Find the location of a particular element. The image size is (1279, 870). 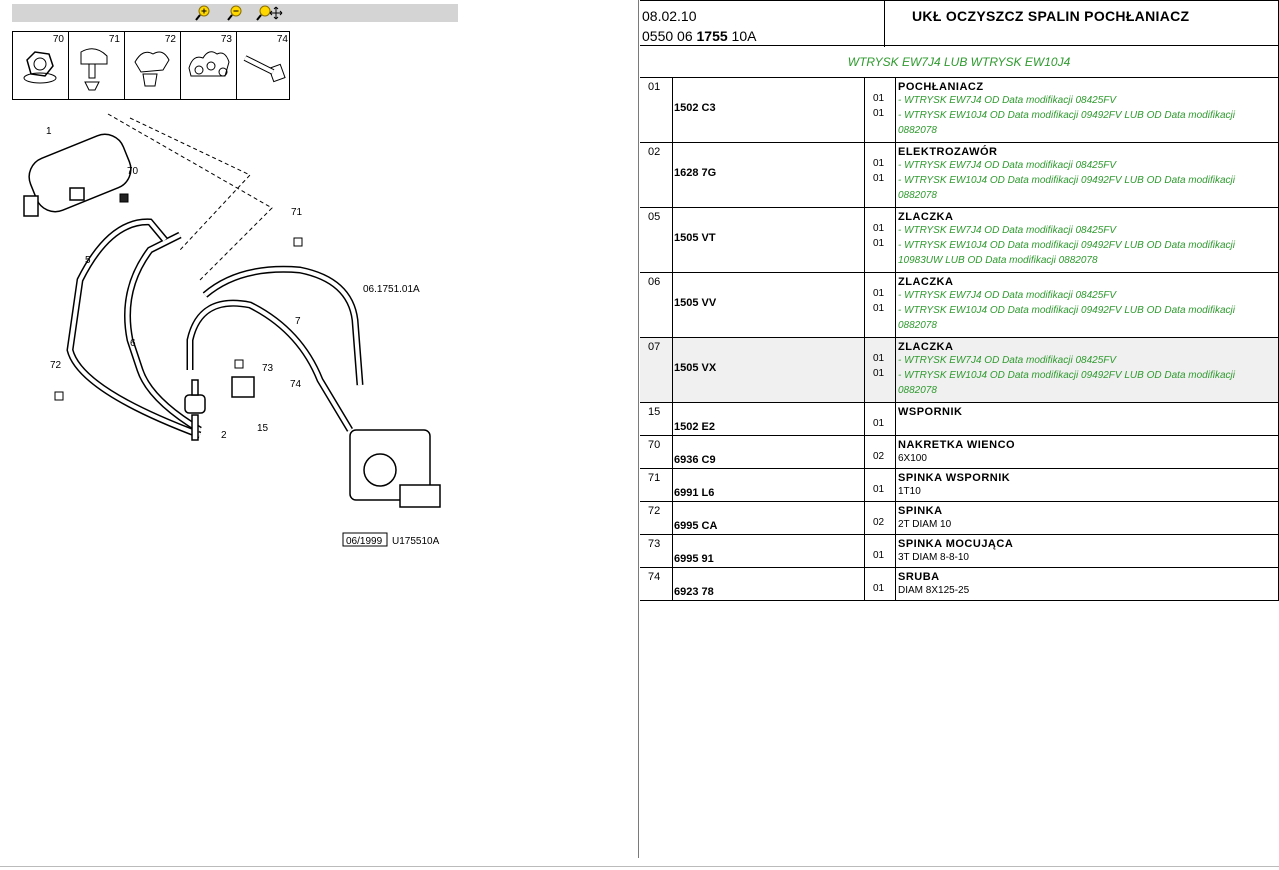

stamp-code: U175510A is located at coordinates (416, 541).